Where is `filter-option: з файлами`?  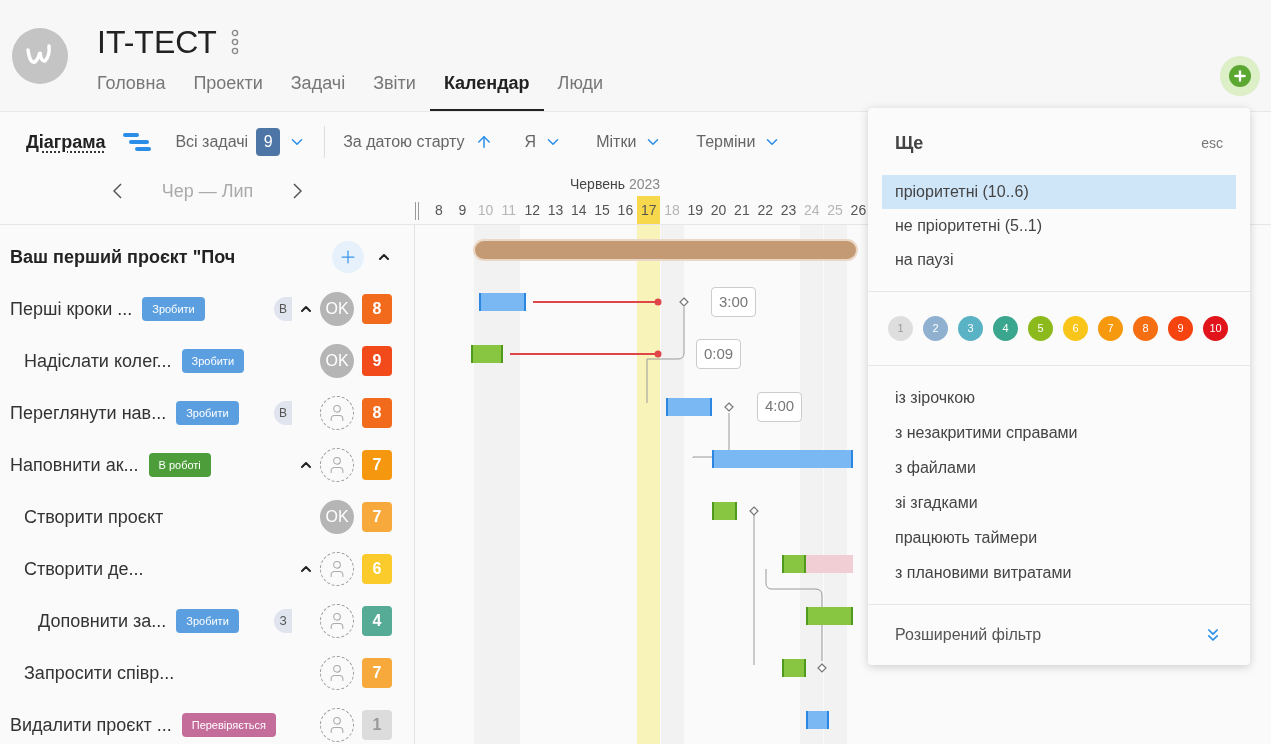
filter-option: з файлами is located at coordinates (1059, 467).